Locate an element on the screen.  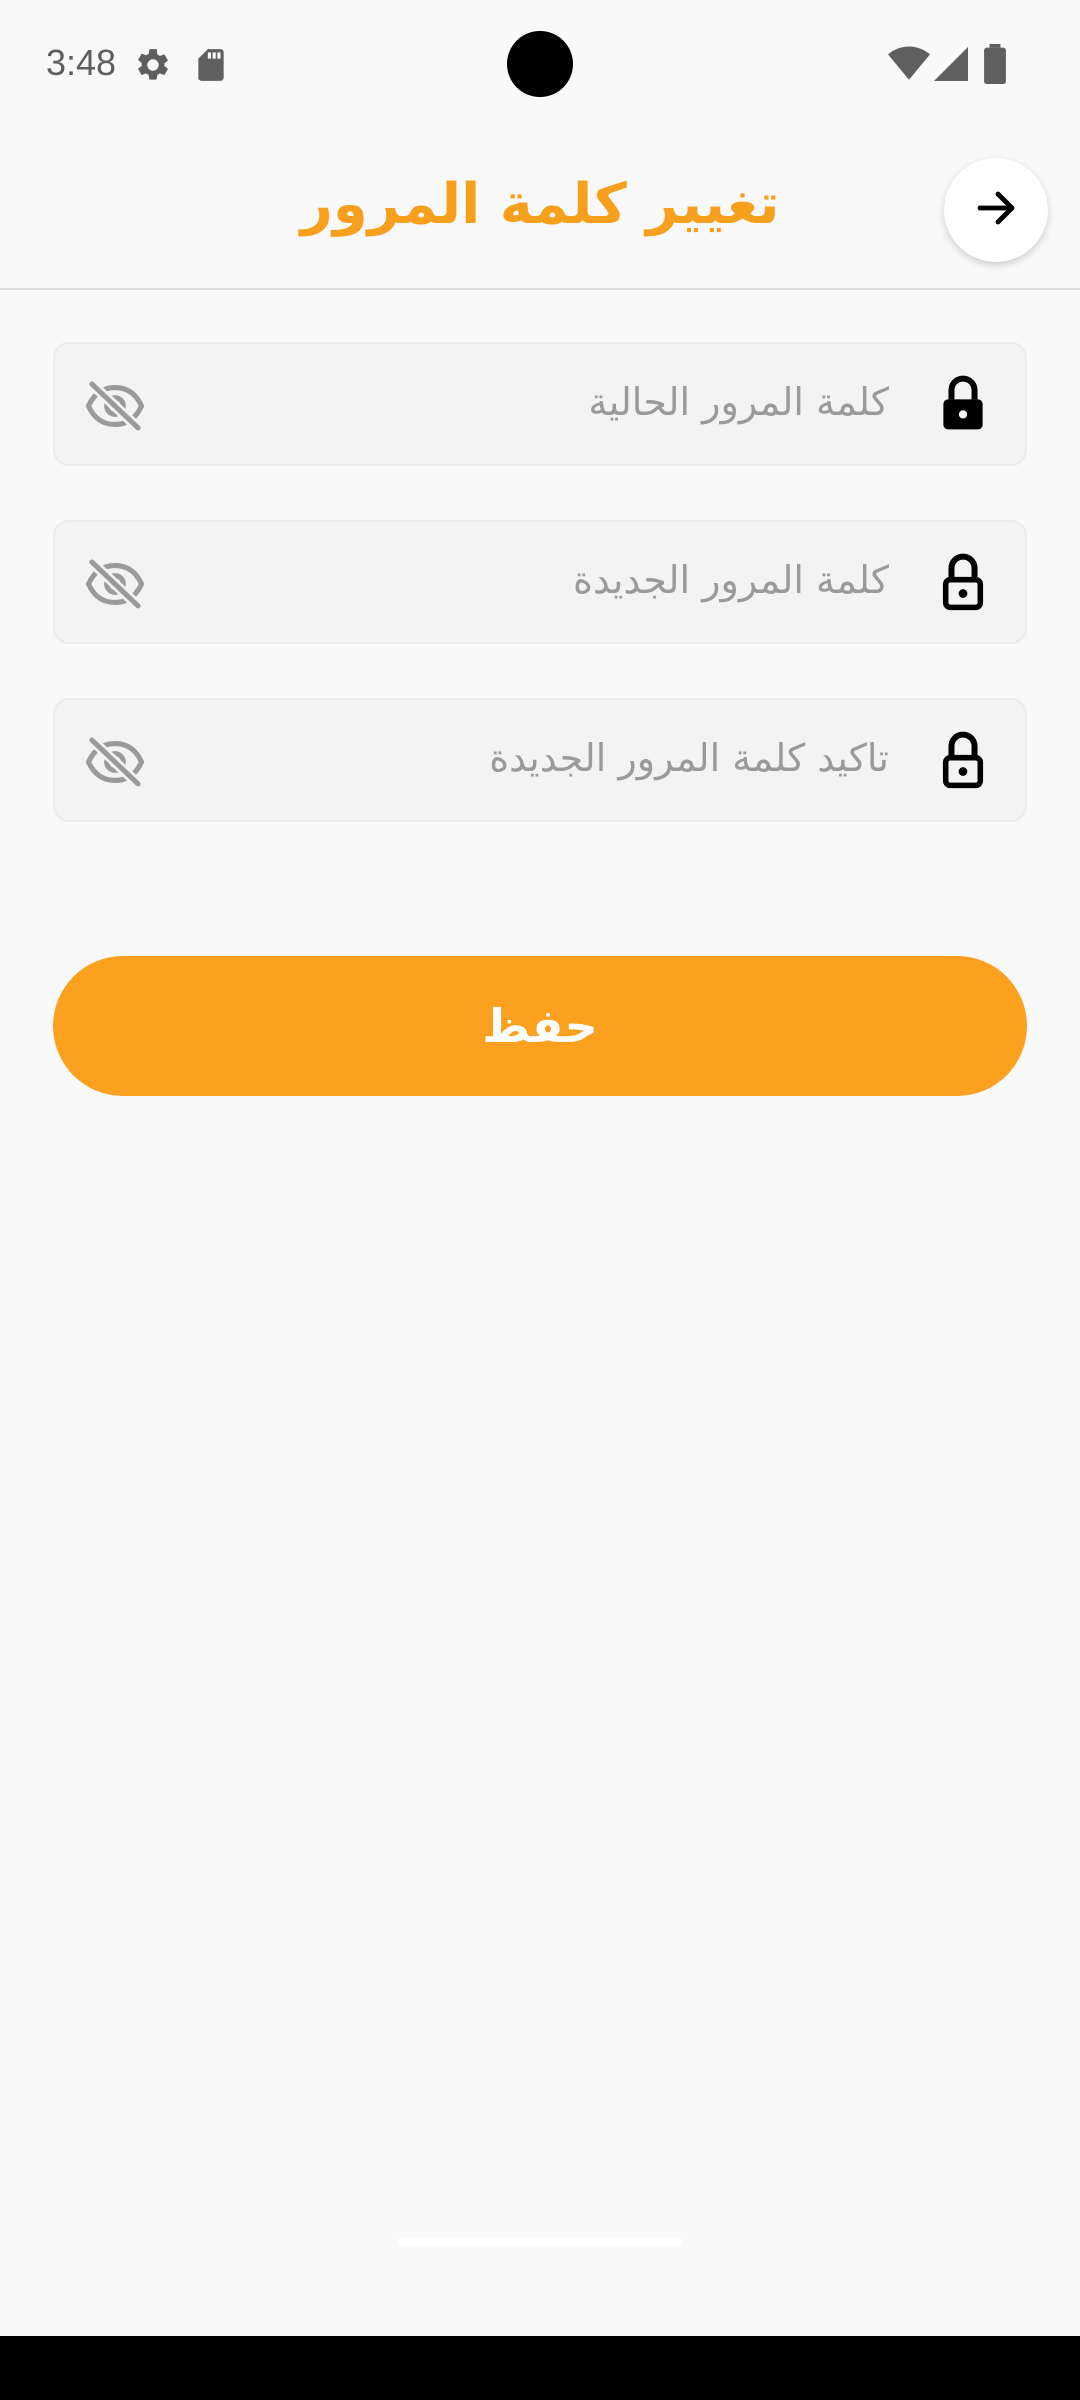
camera-cutout is located at coordinates (540, 64).